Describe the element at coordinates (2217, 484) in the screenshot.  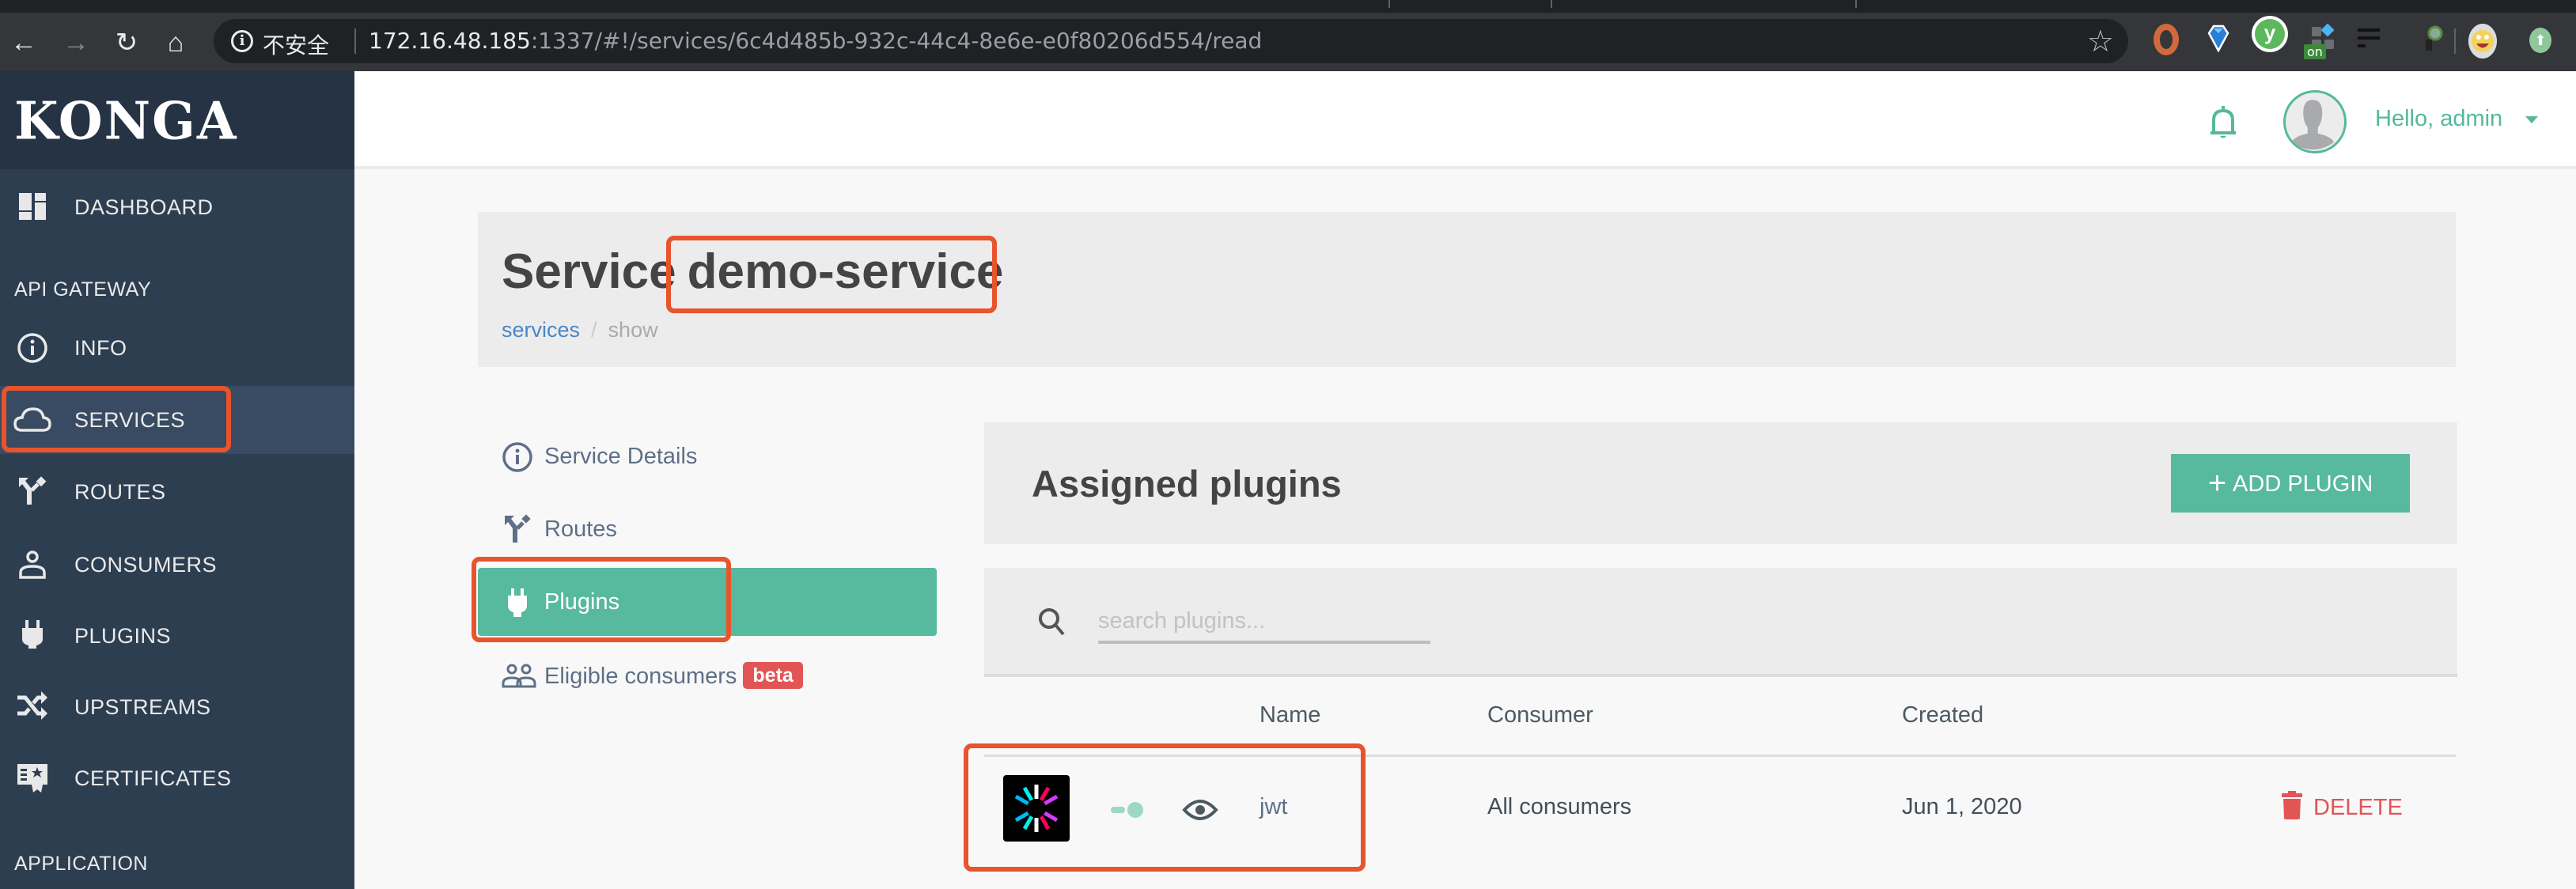
I see `plus-icon: +` at that location.